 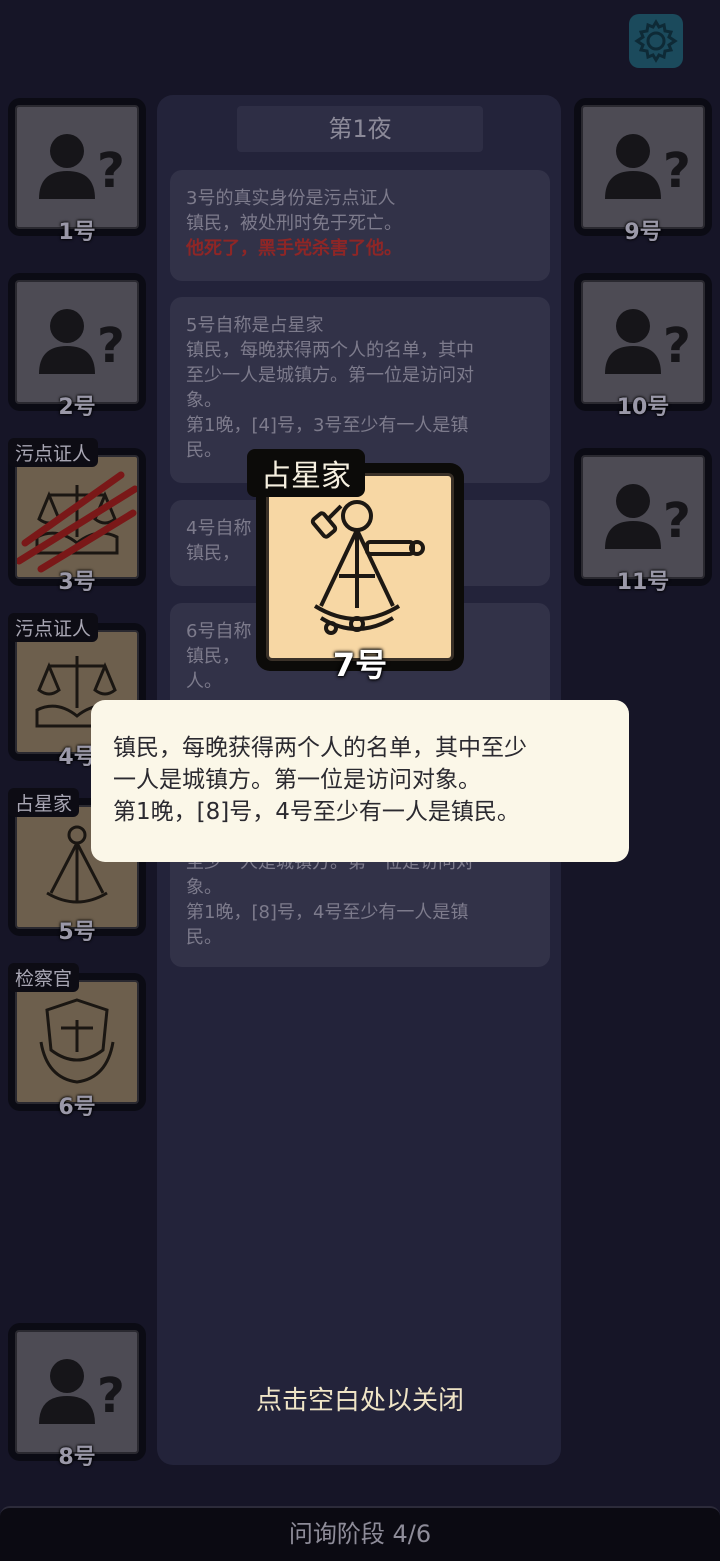 I want to click on role-card-number: 7号, so click(x=360, y=665).